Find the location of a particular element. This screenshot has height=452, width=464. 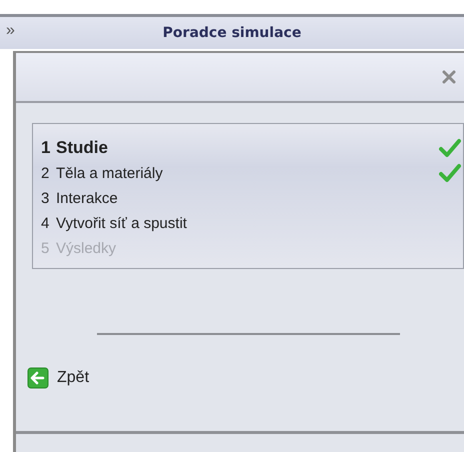

step-label: Interakce is located at coordinates (259, 198).